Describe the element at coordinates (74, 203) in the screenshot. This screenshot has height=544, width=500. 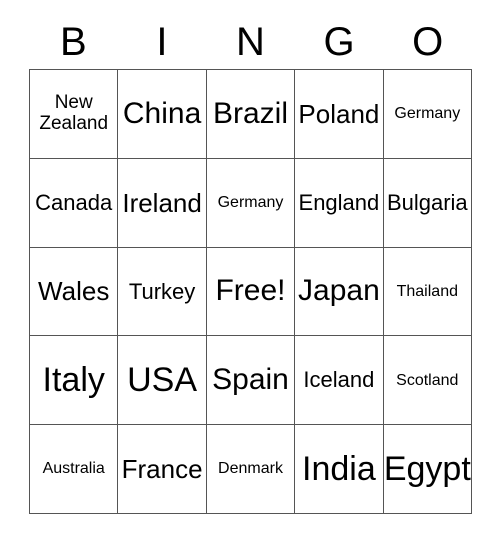
I see `bingo-cell: Canada` at that location.